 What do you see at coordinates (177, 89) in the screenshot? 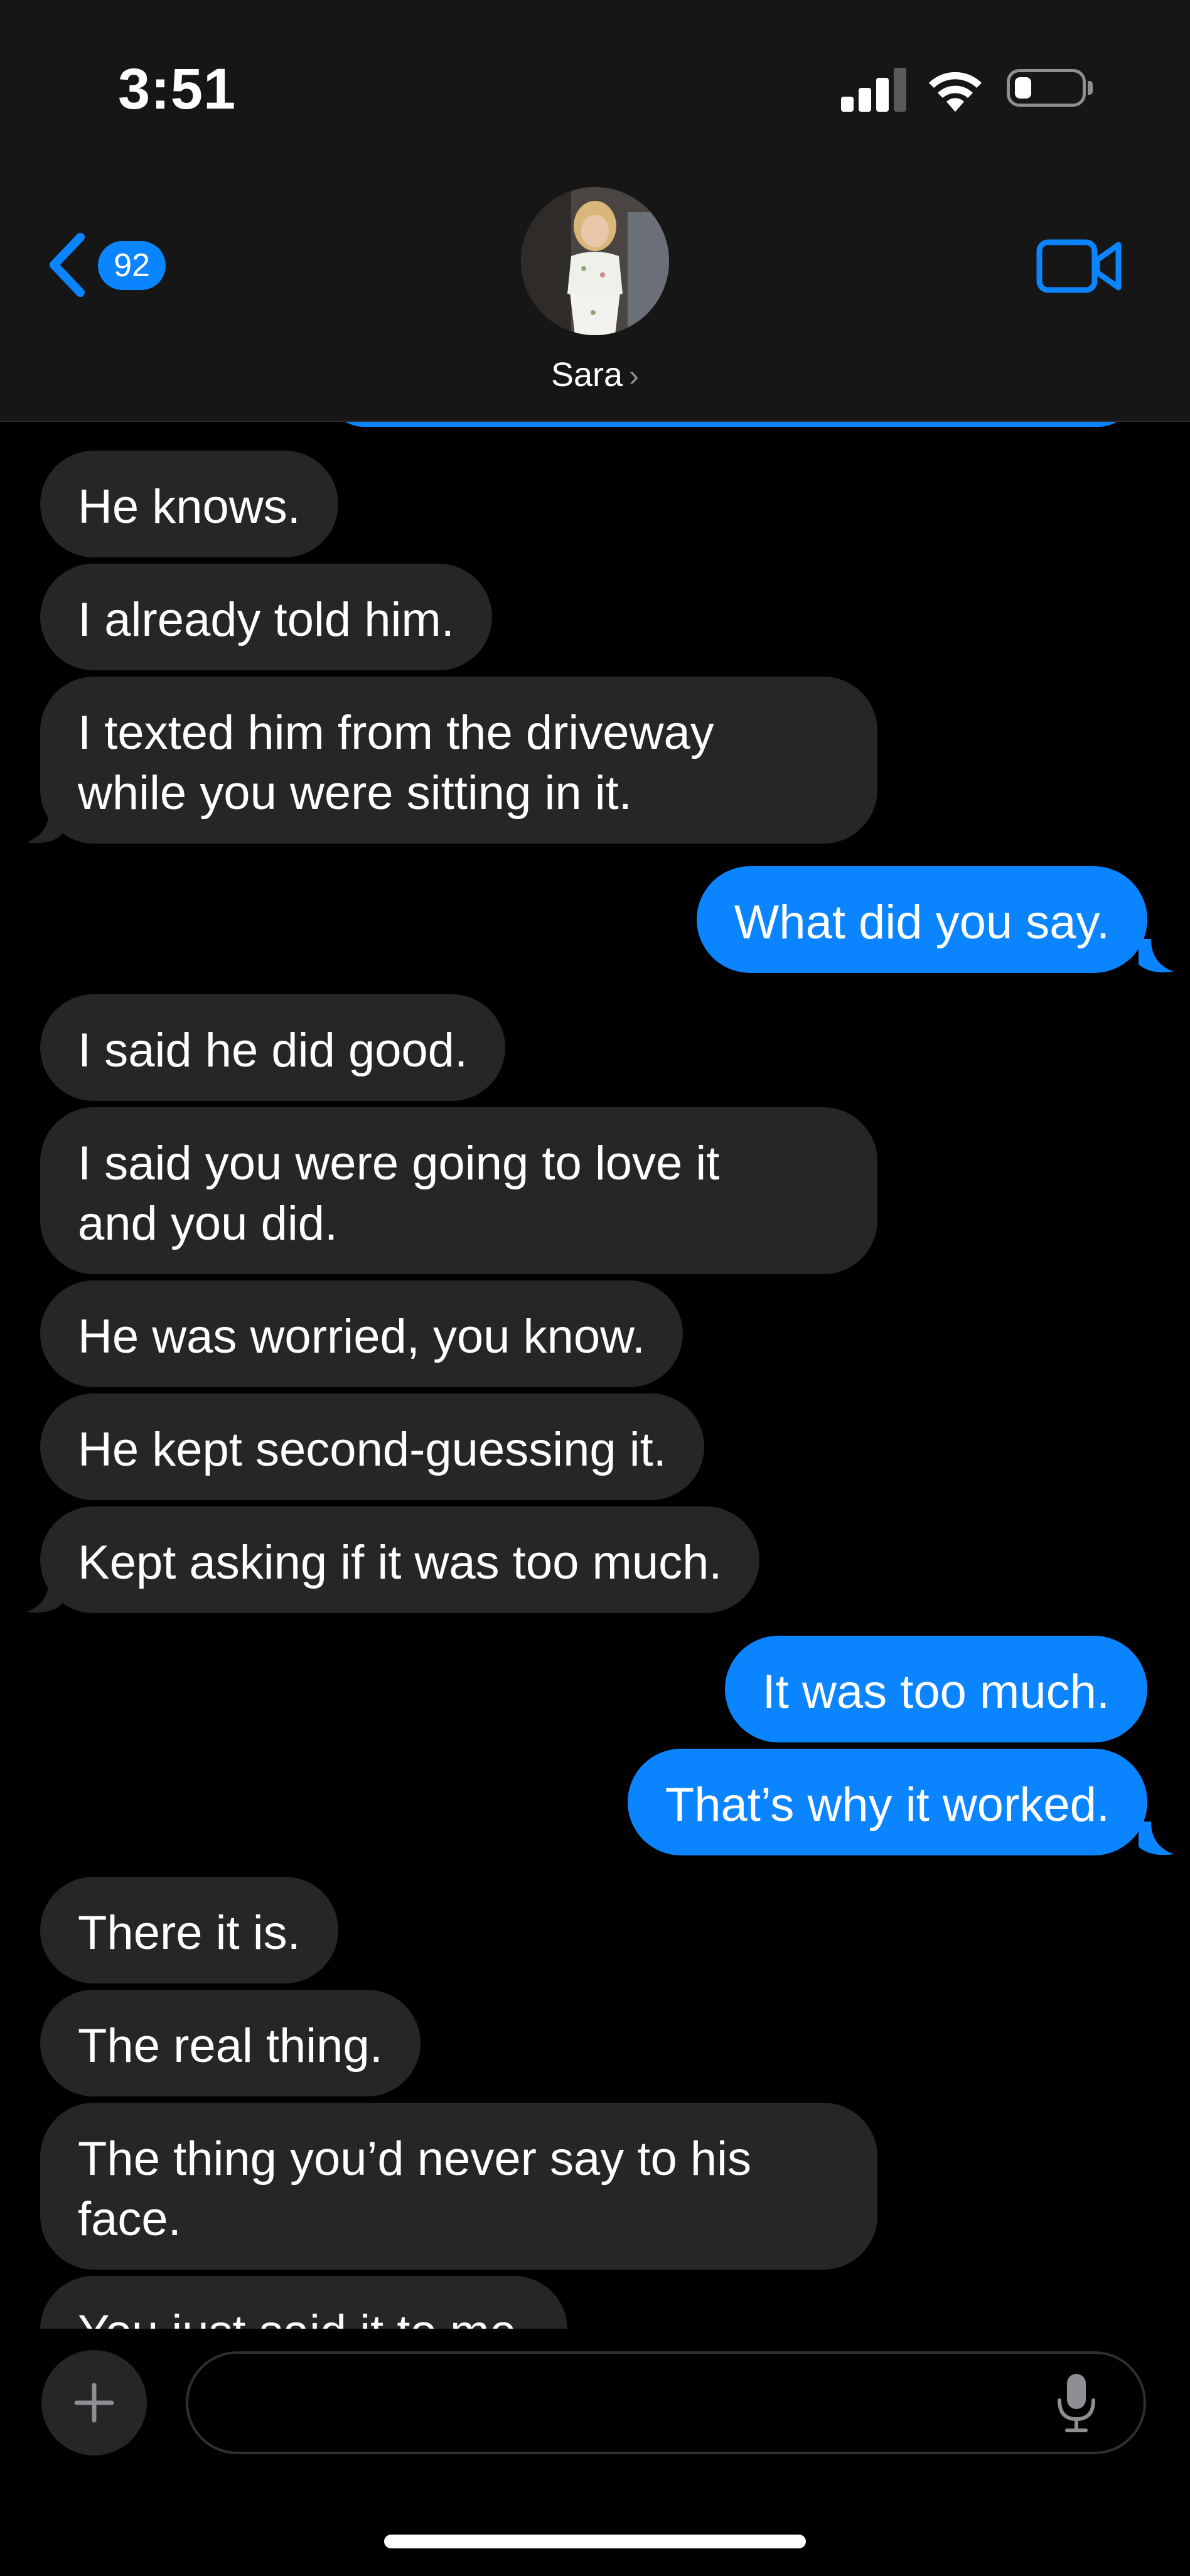
I see `status-time: 3:51` at bounding box center [177, 89].